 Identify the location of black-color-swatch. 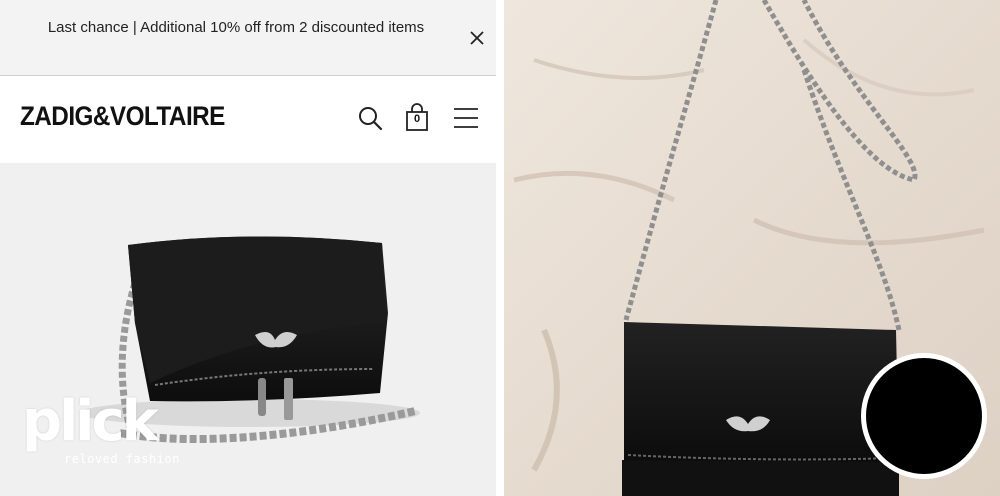
(924, 416).